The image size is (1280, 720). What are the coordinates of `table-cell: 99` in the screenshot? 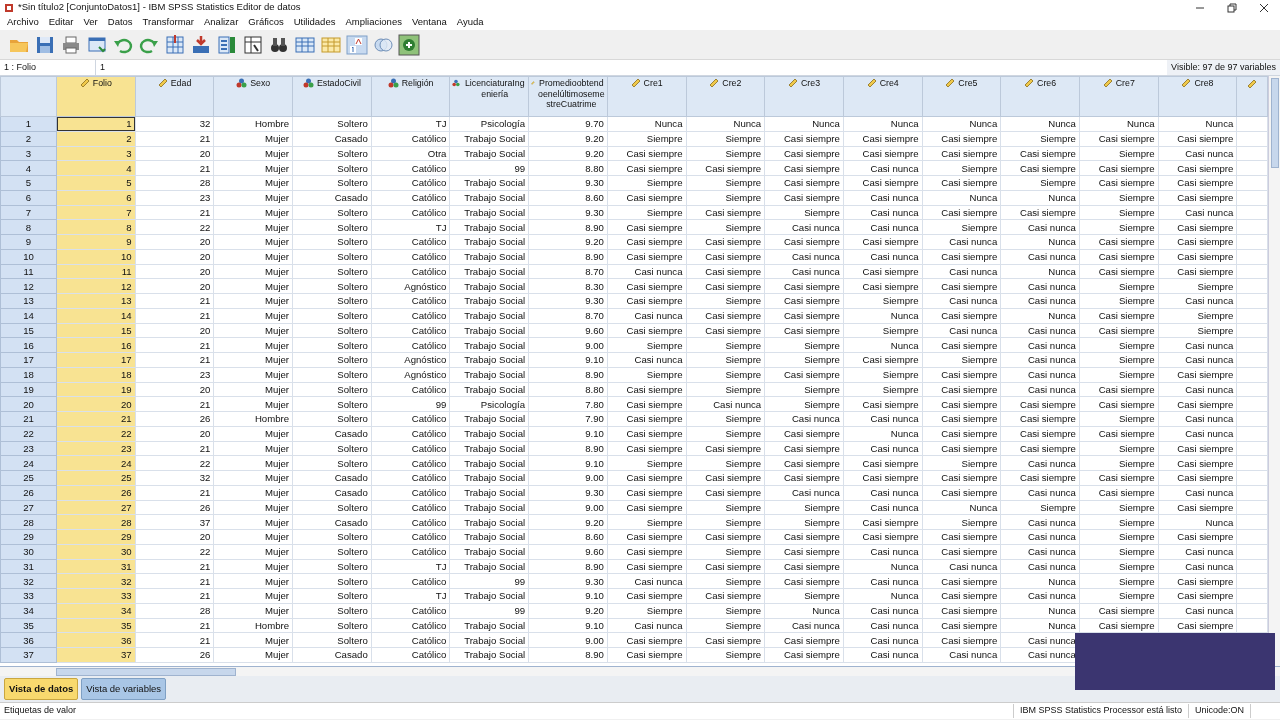 It's located at (489, 610).